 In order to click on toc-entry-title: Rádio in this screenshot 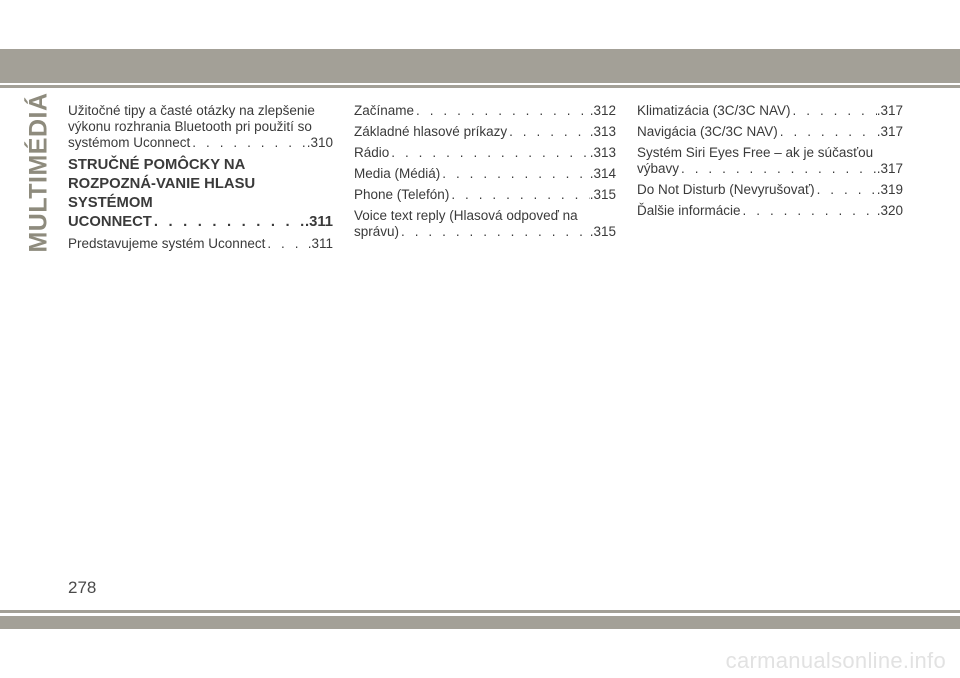, I will do `click(372, 152)`.